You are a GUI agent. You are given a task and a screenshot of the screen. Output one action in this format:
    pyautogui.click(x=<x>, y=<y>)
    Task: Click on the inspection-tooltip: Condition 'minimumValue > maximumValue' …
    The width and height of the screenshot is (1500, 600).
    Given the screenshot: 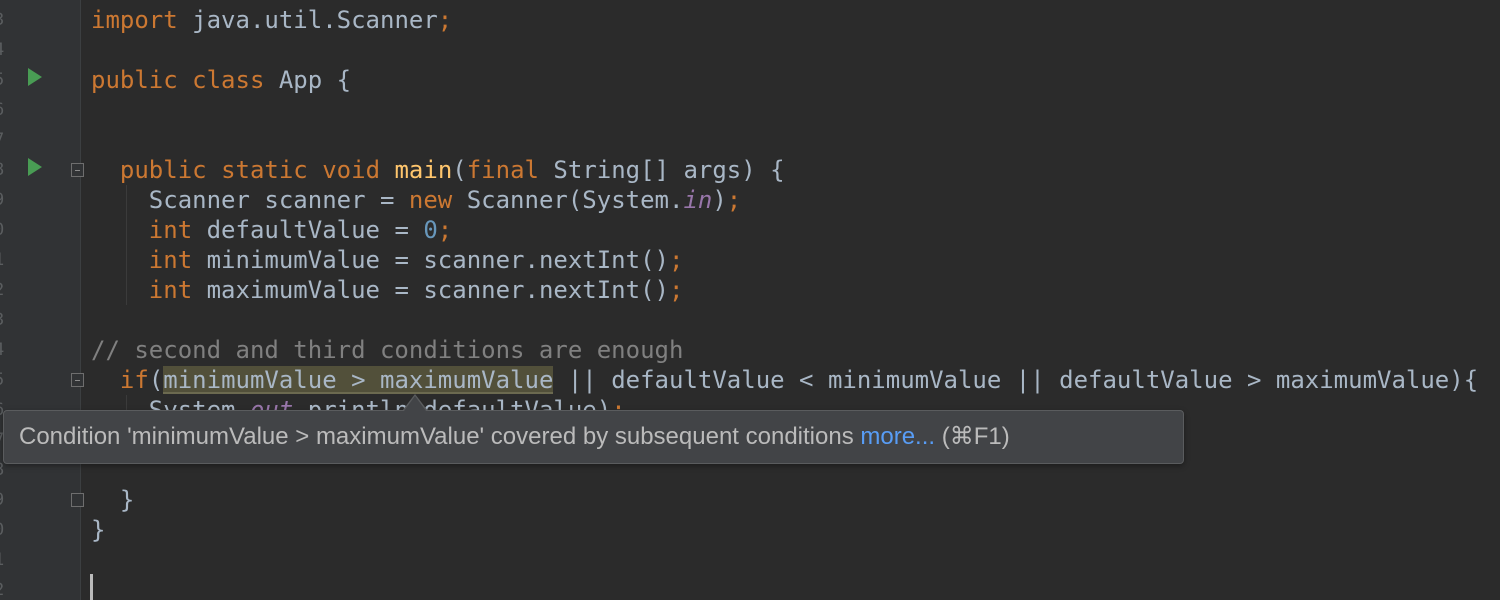 What is the action you would take?
    pyautogui.click(x=593, y=437)
    